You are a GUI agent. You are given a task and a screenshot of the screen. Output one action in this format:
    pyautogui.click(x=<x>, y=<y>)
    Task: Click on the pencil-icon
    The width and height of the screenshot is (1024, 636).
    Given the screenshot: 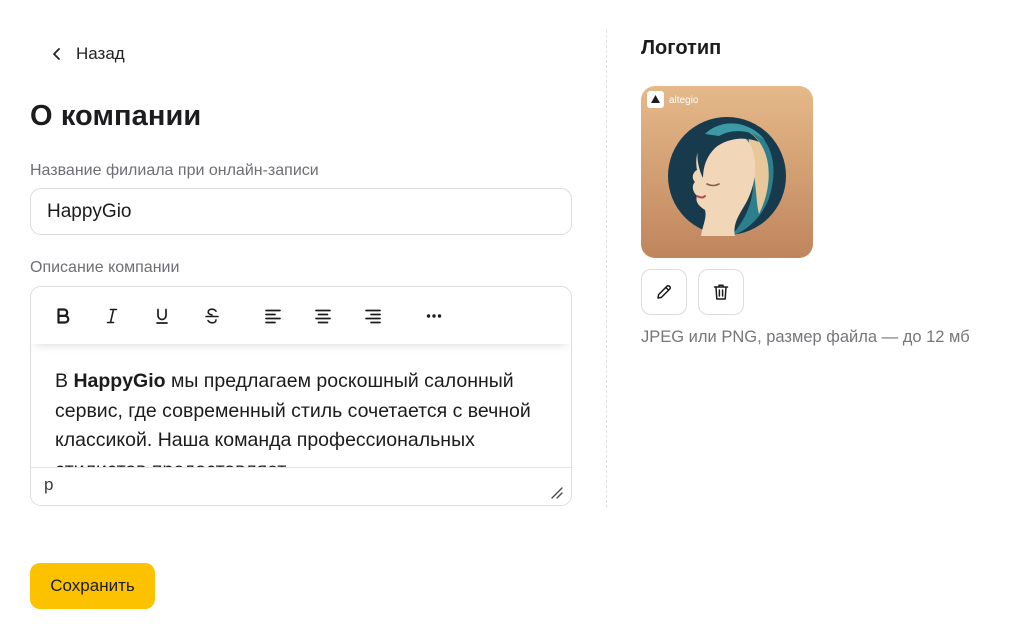 What is the action you would take?
    pyautogui.click(x=664, y=291)
    